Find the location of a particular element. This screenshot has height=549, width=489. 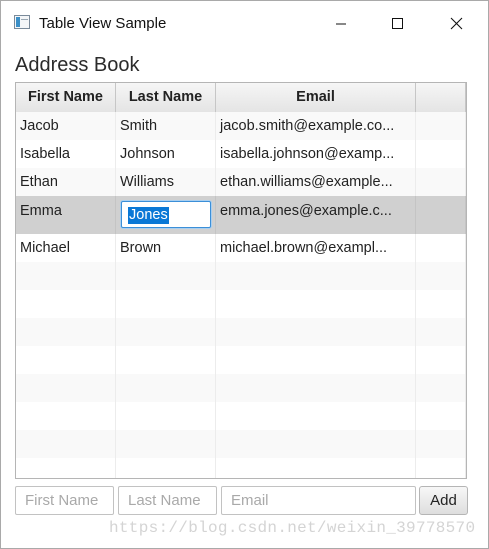

last-name-edit-field: Jones is located at coordinates (166, 214).